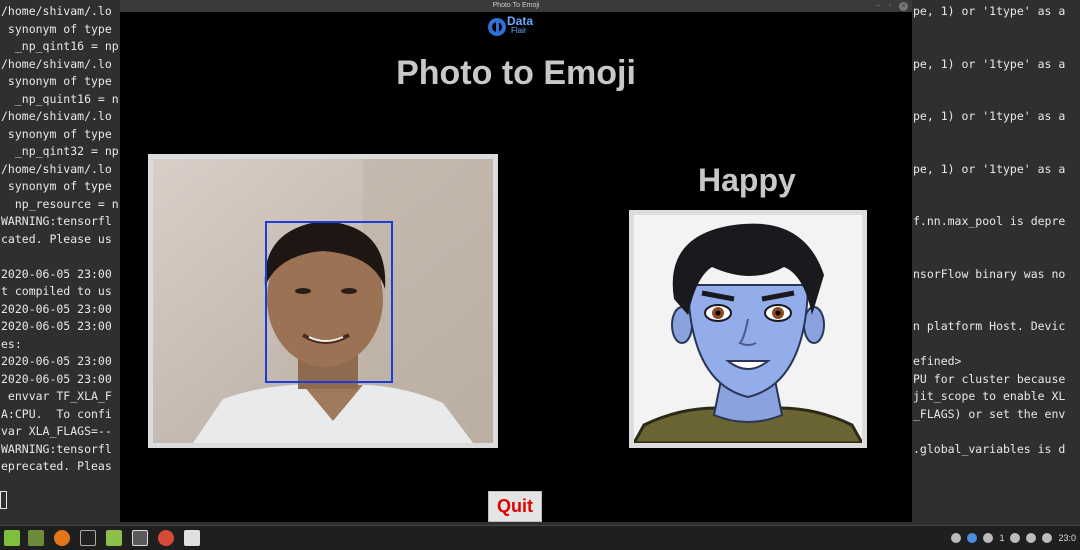 The width and height of the screenshot is (1080, 550). I want to click on chrome-icon, so click(166, 538).